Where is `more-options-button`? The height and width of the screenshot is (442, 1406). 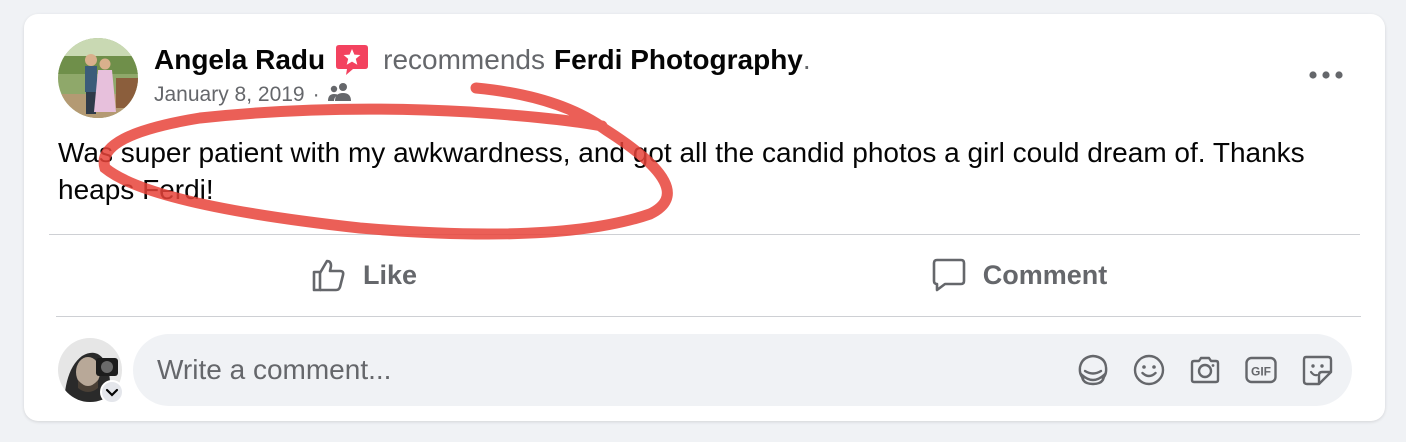
more-options-button is located at coordinates (1326, 75).